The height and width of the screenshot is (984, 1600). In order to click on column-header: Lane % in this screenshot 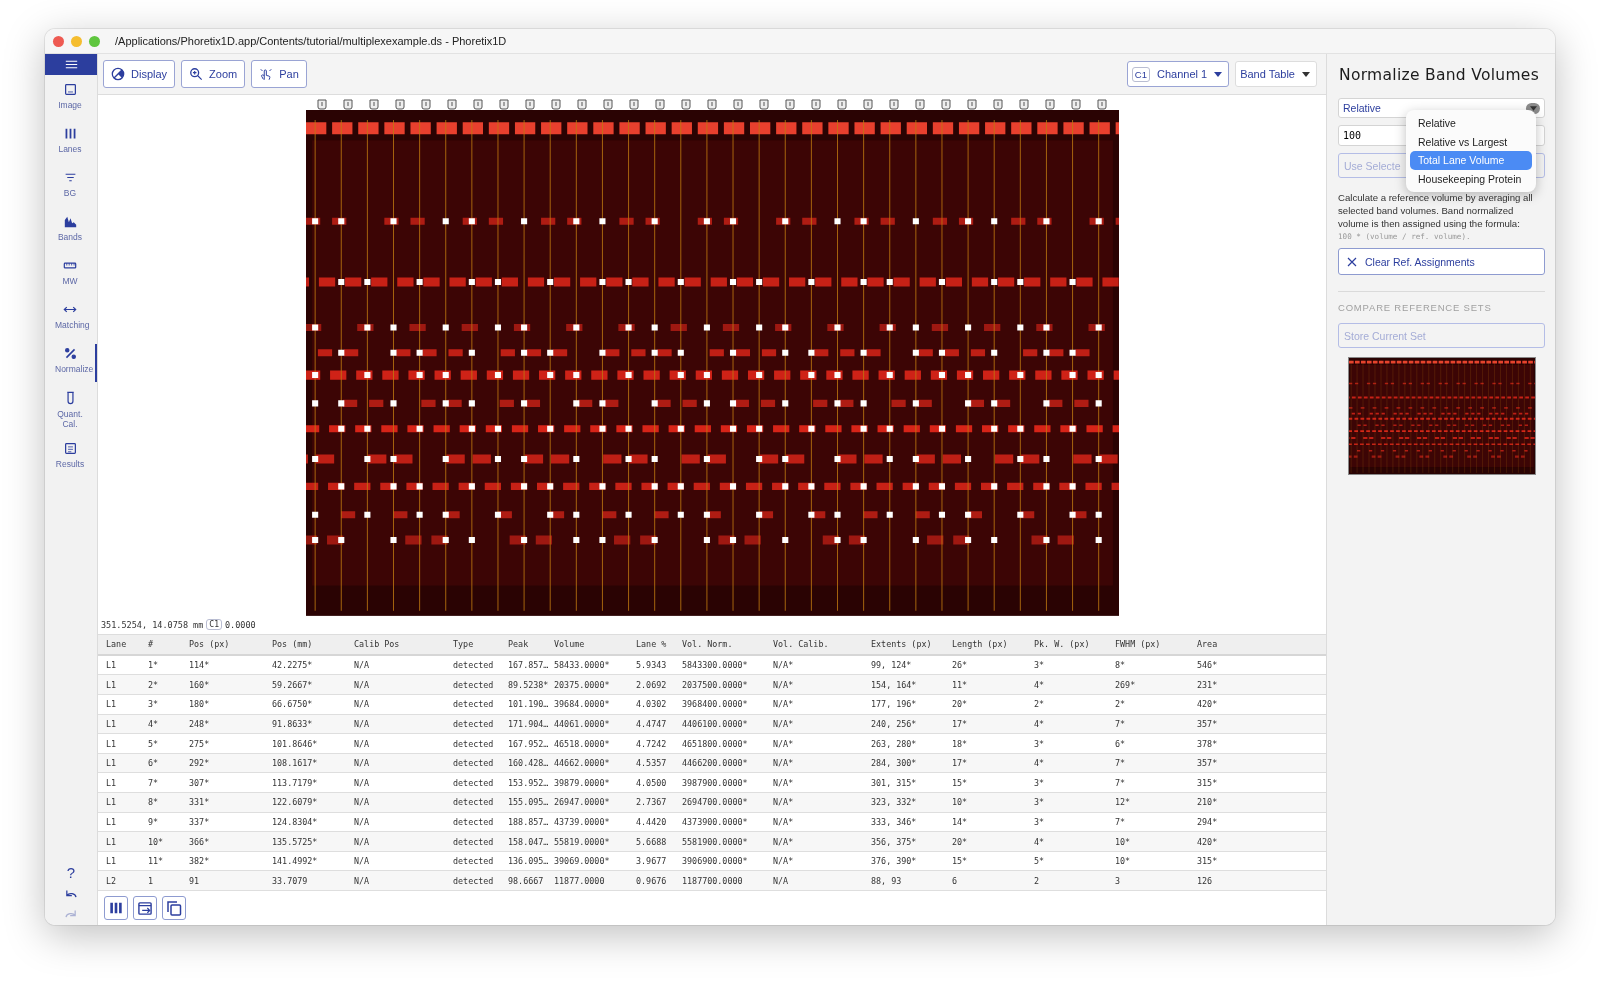, I will do `click(659, 644)`.